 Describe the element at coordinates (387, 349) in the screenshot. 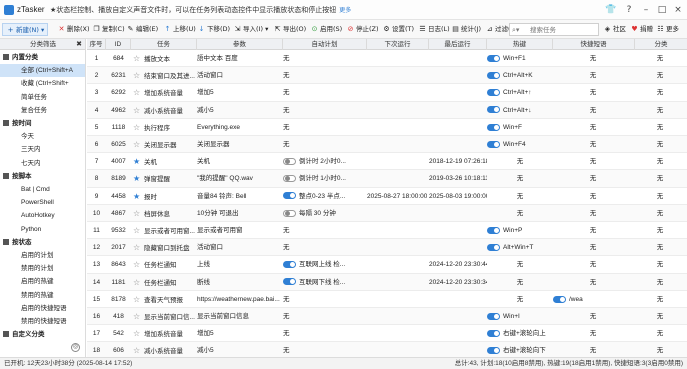

I see `table-row: 18 606 ☆ 减小系统音量 减小5 无右键+滚轮向下无无` at that location.